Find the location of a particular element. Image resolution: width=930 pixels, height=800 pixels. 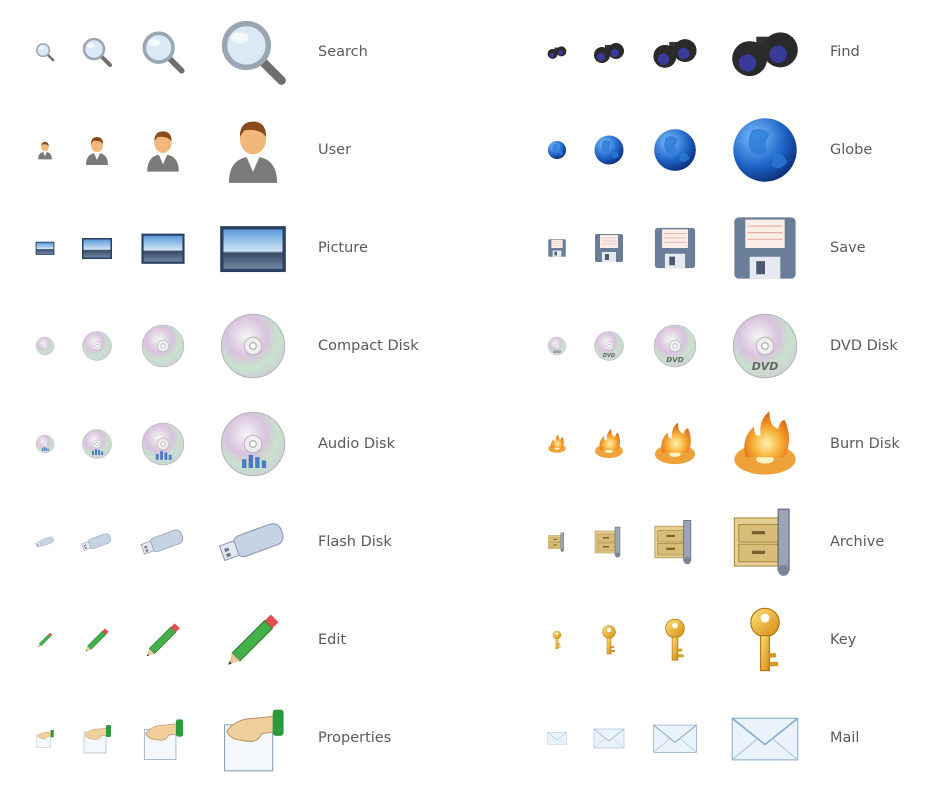

icon-label: User is located at coordinates (335, 150).